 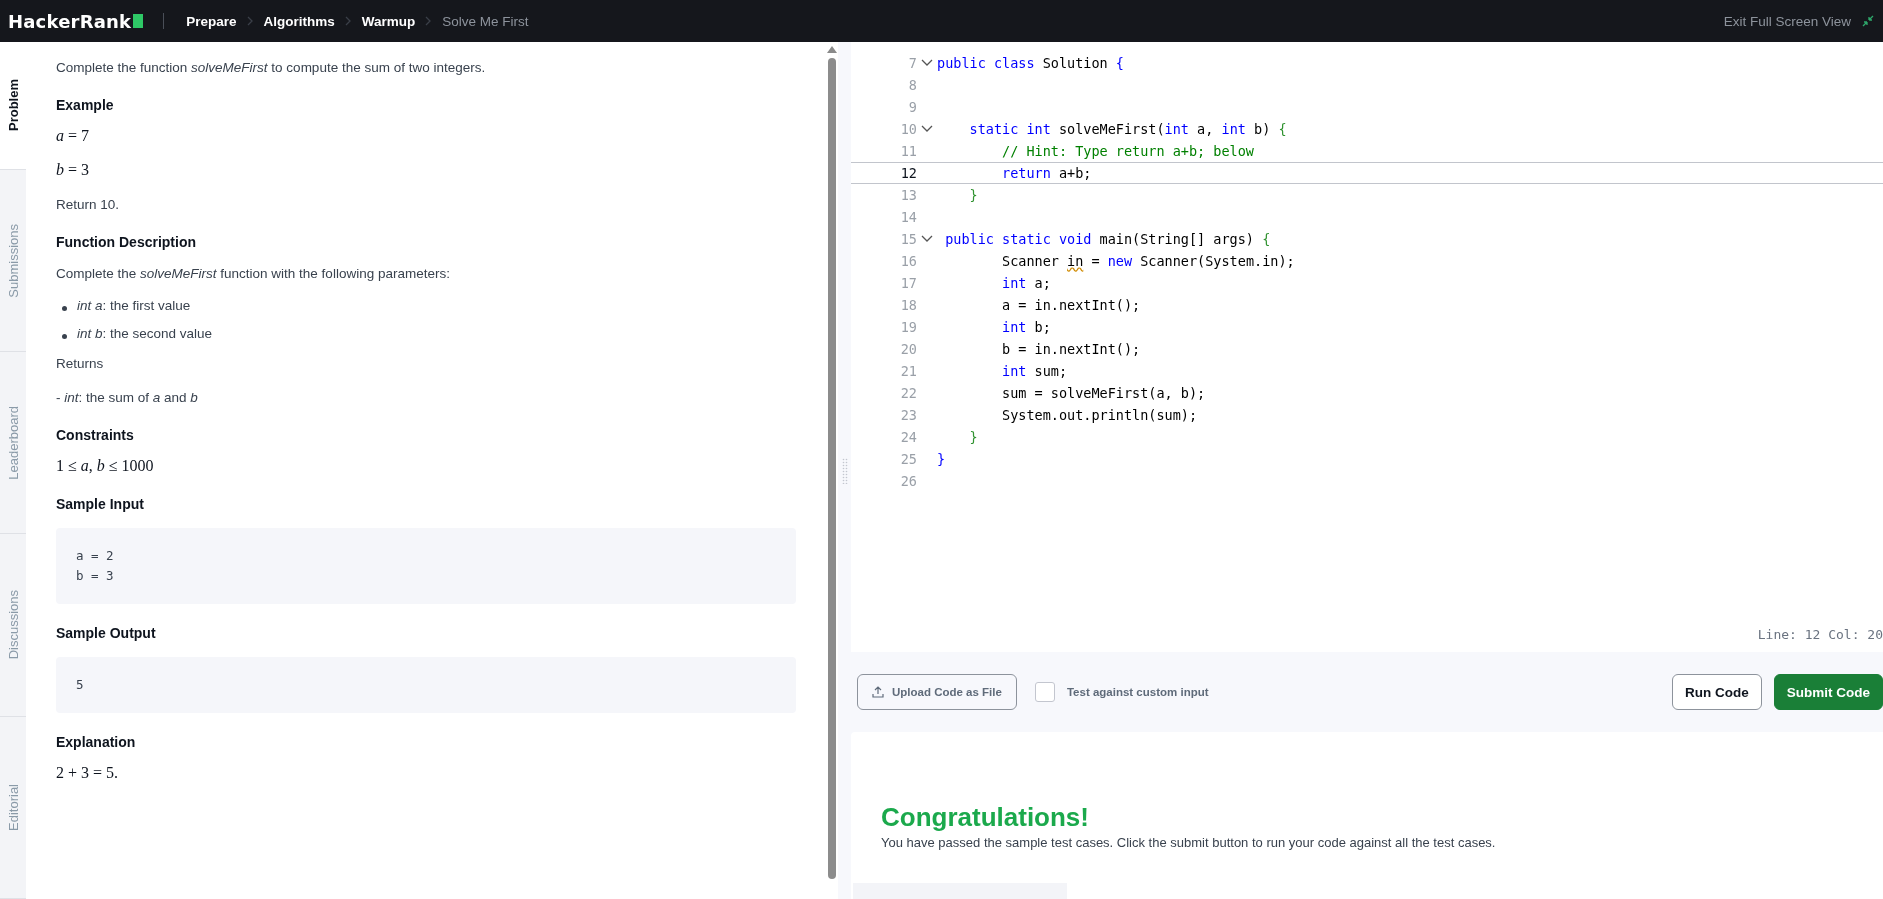 What do you see at coordinates (80, 364) in the screenshot?
I see `paragraph: Returns` at bounding box center [80, 364].